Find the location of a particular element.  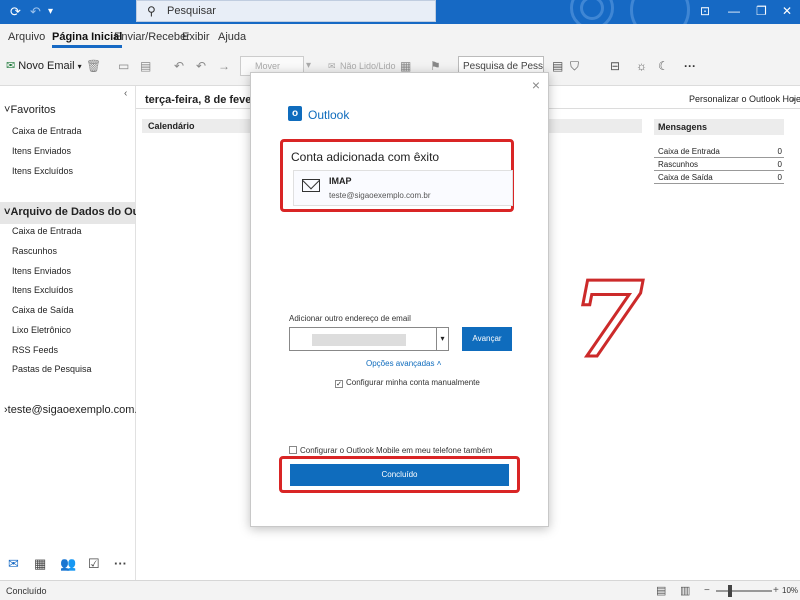

envelope-icon is located at coordinates (311, 185).